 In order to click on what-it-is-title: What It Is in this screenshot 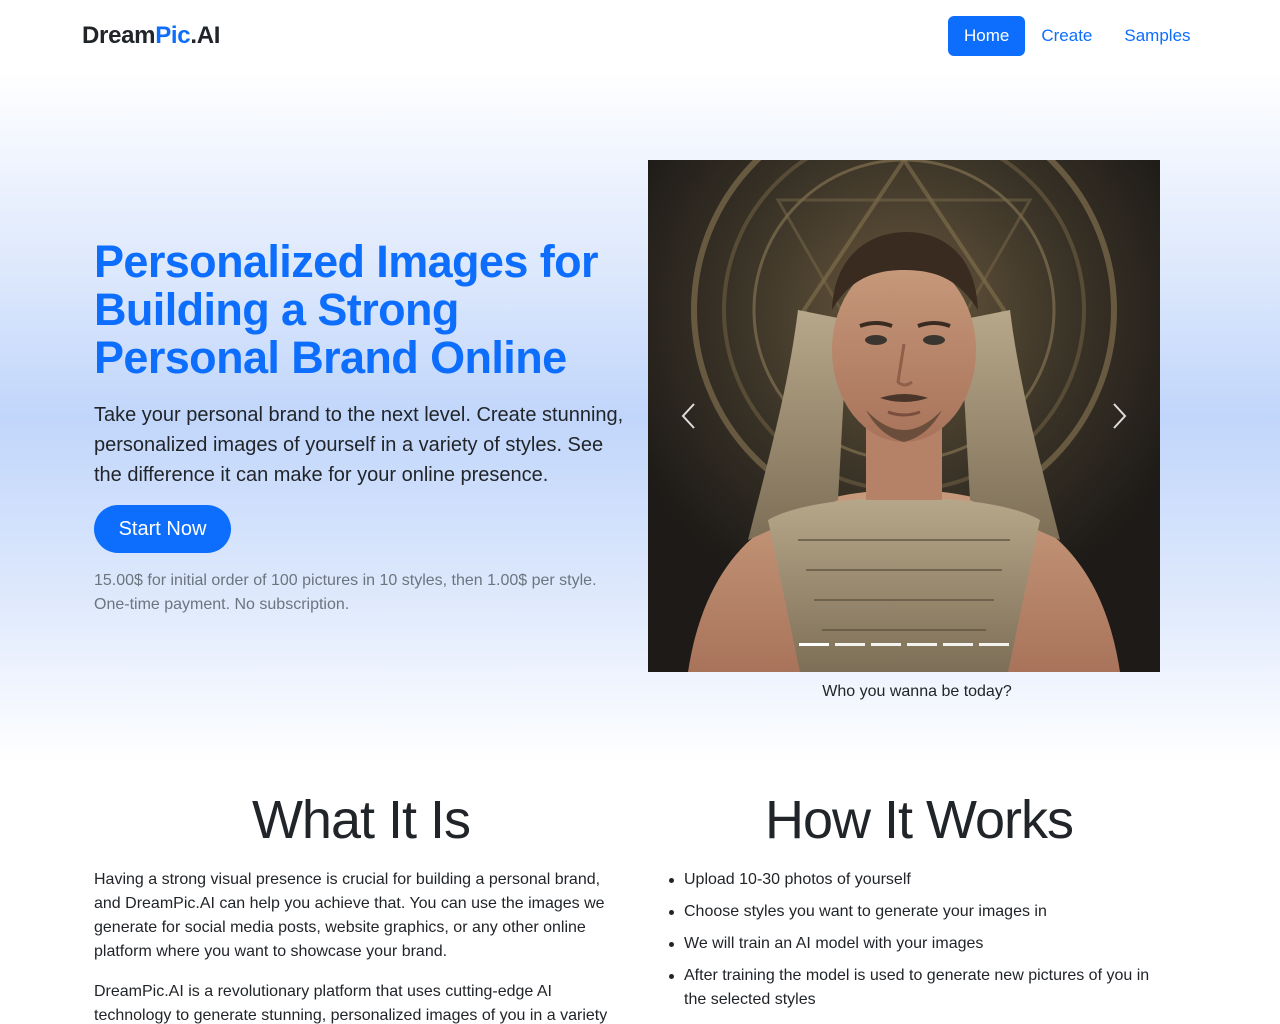, I will do `click(361, 820)`.